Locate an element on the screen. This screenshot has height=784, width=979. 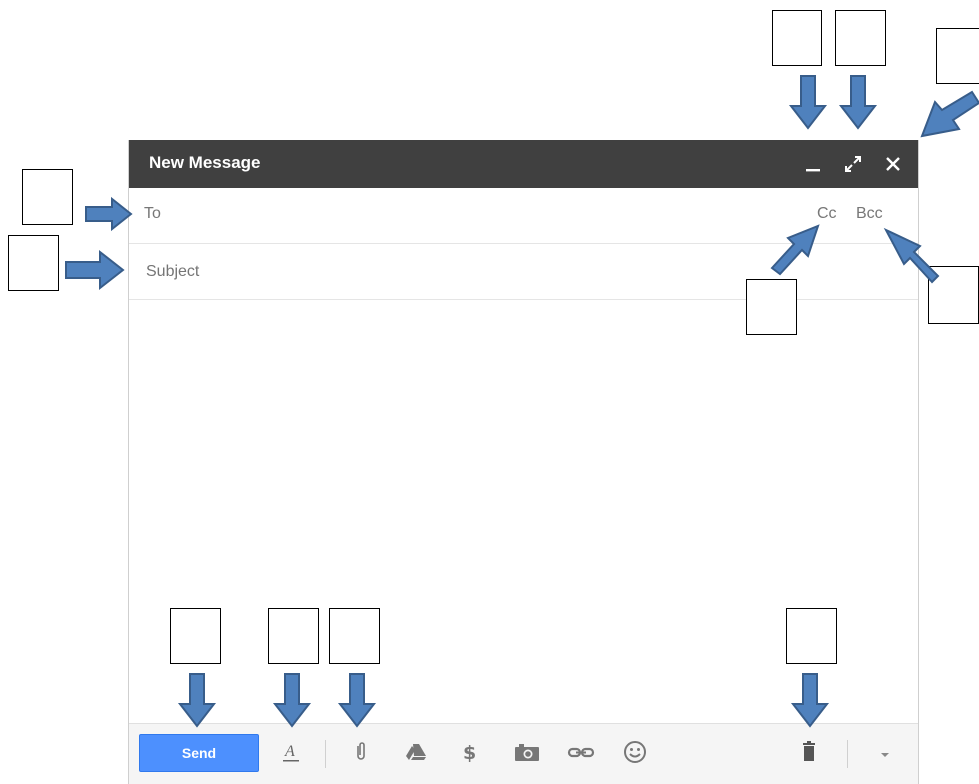
annotation-box-subject is located at coordinates (33, 263).